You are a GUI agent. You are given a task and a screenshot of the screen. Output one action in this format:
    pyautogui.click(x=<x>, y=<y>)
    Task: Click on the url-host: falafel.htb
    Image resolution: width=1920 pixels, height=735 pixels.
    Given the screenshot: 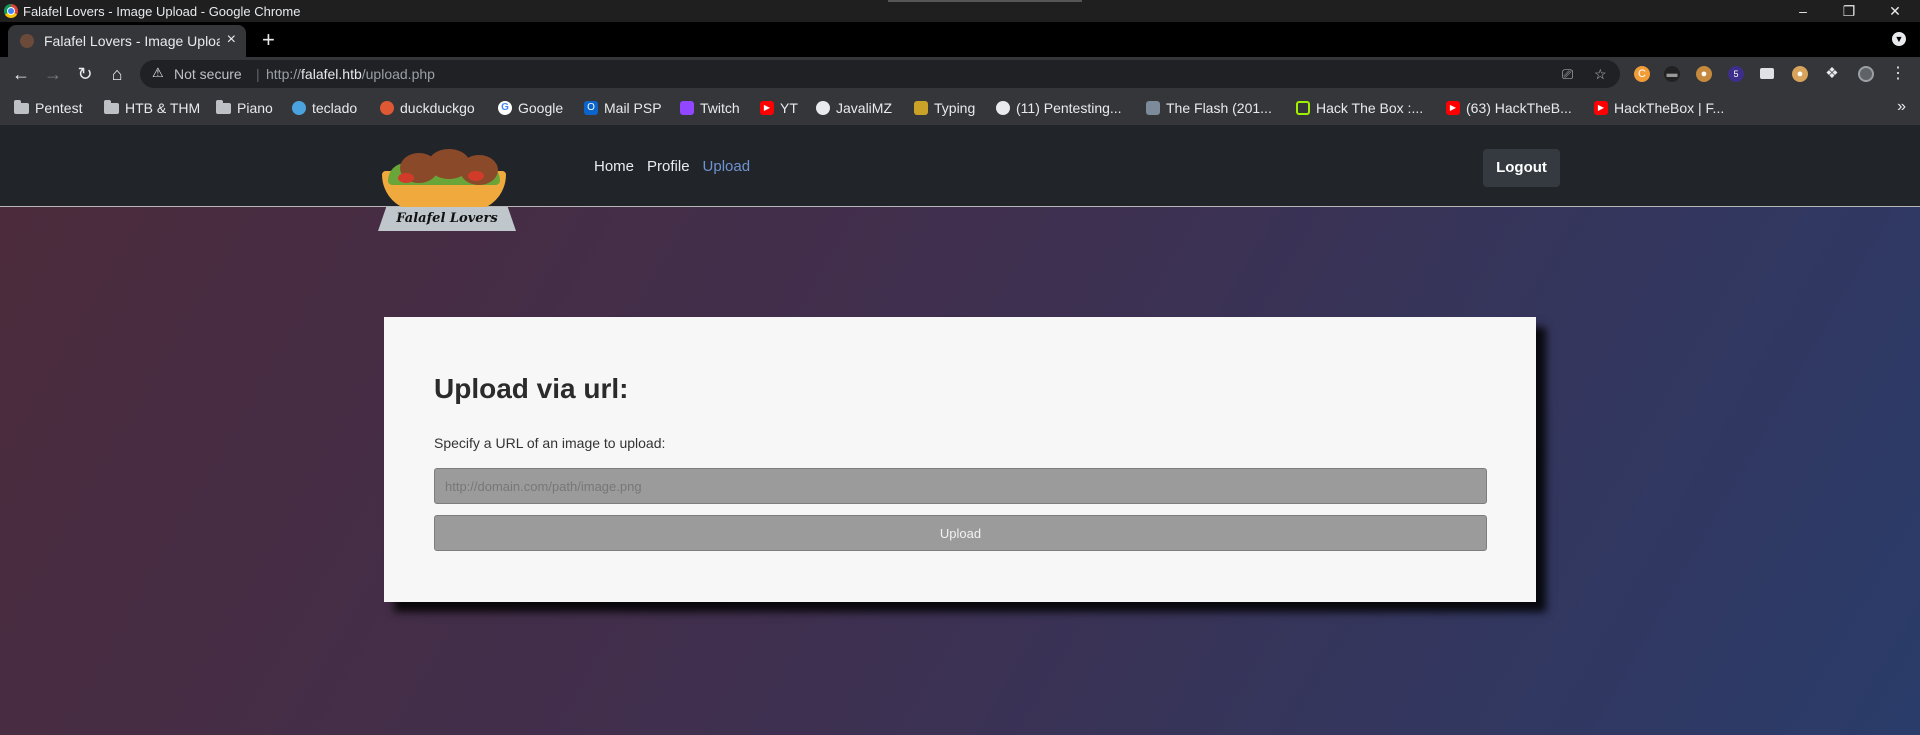 What is the action you would take?
    pyautogui.click(x=331, y=74)
    